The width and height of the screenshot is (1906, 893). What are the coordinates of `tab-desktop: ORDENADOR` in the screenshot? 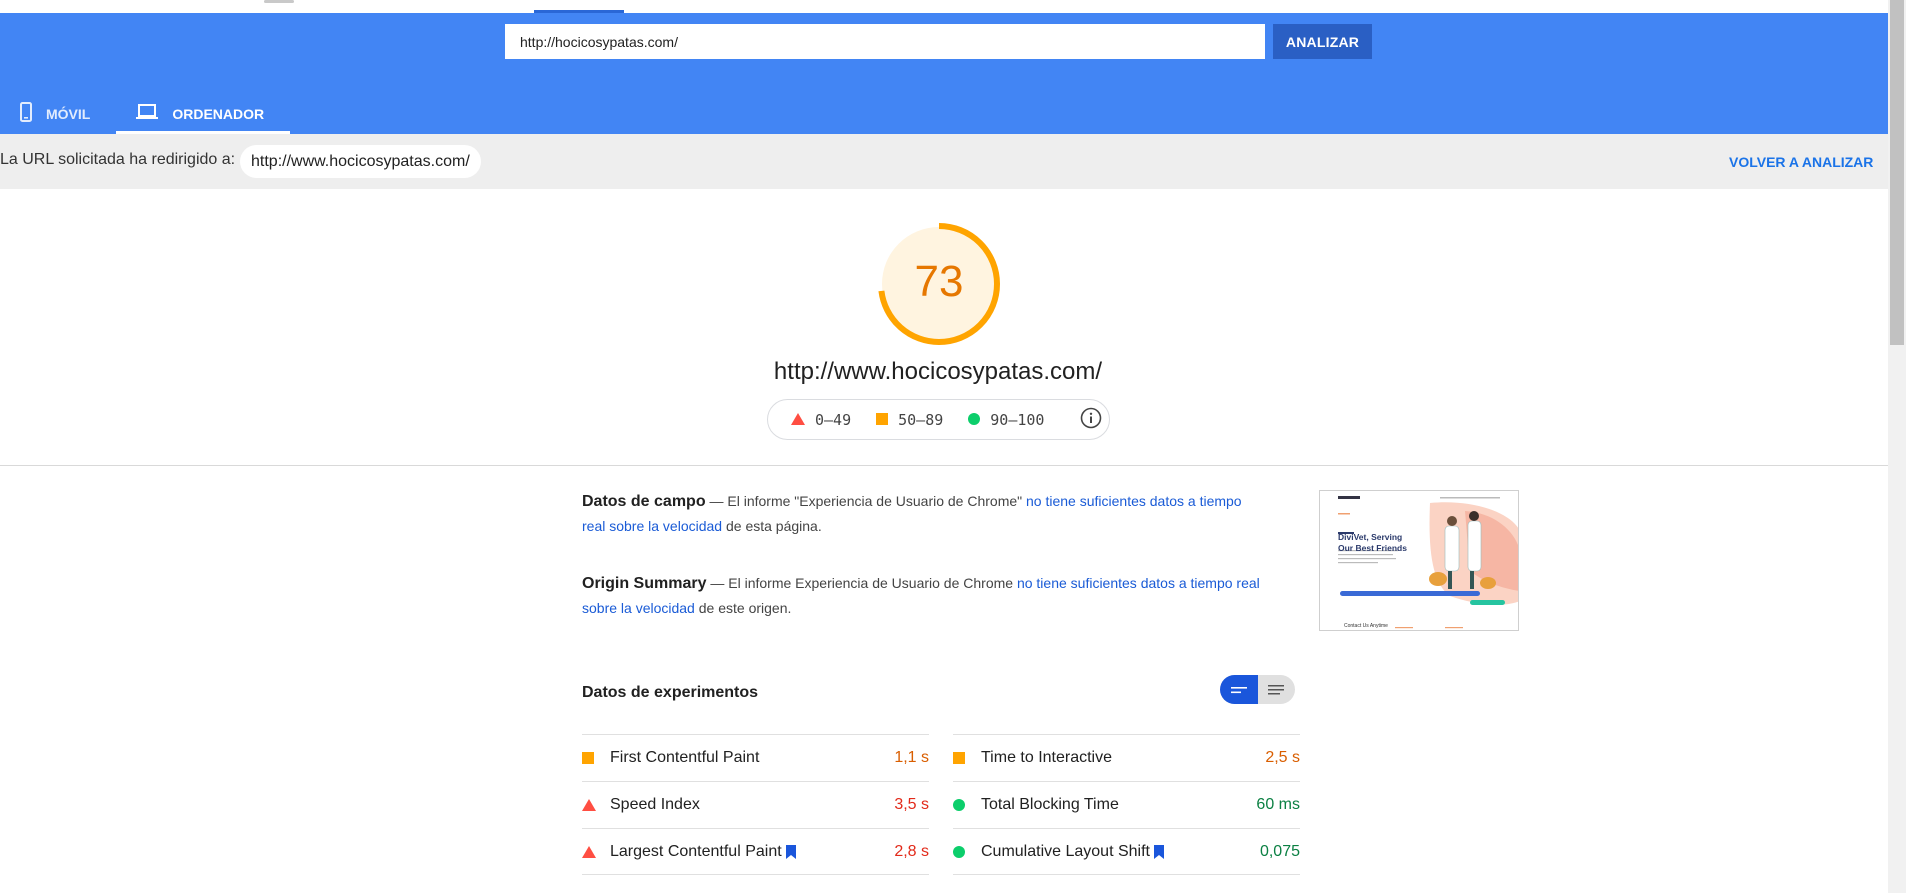 It's located at (203, 113).